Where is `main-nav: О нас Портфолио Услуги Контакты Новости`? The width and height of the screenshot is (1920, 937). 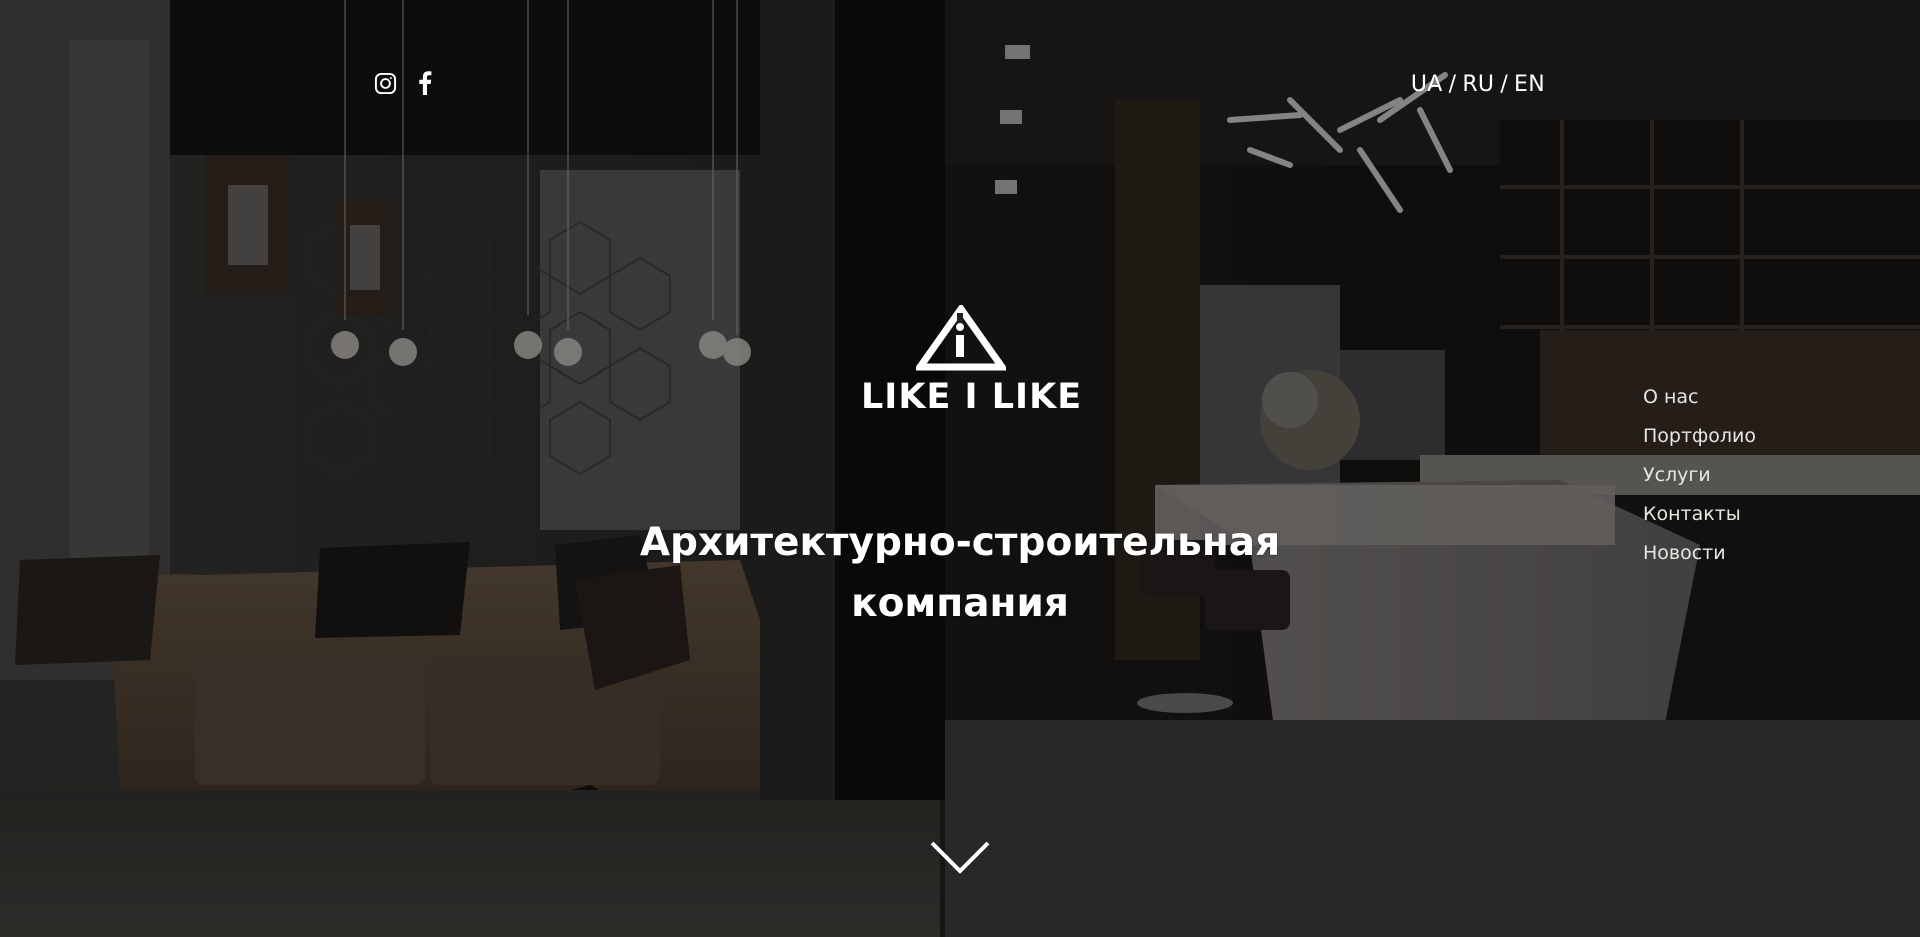
main-nav: О нас Портфолио Услуги Контакты Новости is located at coordinates (1699, 475).